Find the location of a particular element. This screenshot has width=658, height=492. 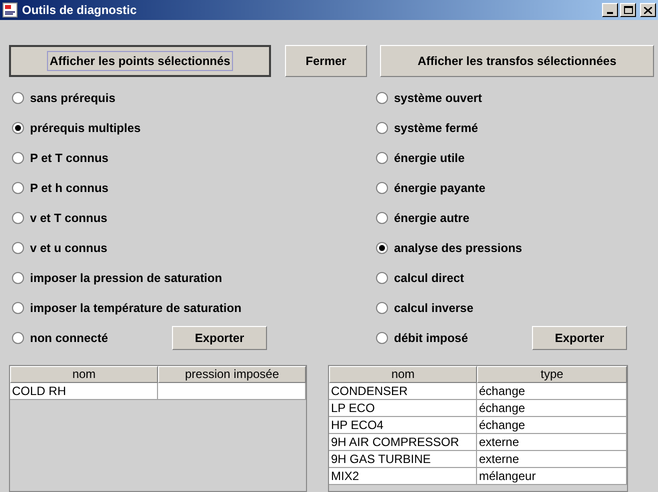

close-icon is located at coordinates (648, 10).